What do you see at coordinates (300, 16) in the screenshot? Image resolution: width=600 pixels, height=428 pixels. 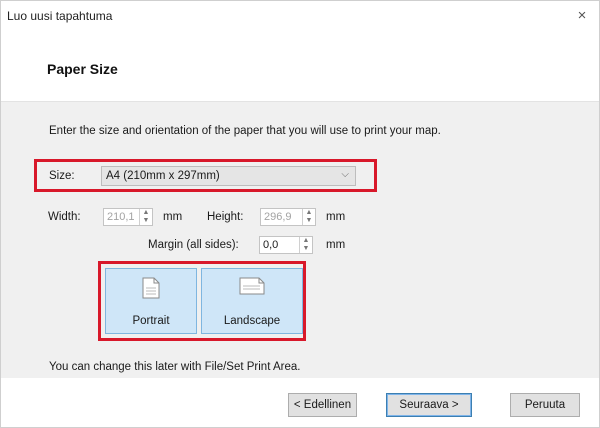 I see `title-bar: Luo uusi tapahtuma ×` at bounding box center [300, 16].